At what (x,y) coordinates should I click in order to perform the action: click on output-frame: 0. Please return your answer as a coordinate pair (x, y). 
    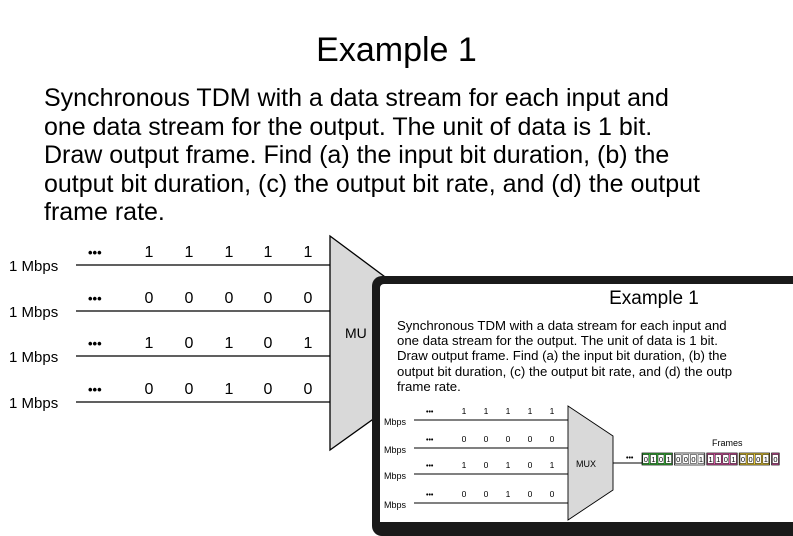
    Looking at the image, I should click on (775, 459).